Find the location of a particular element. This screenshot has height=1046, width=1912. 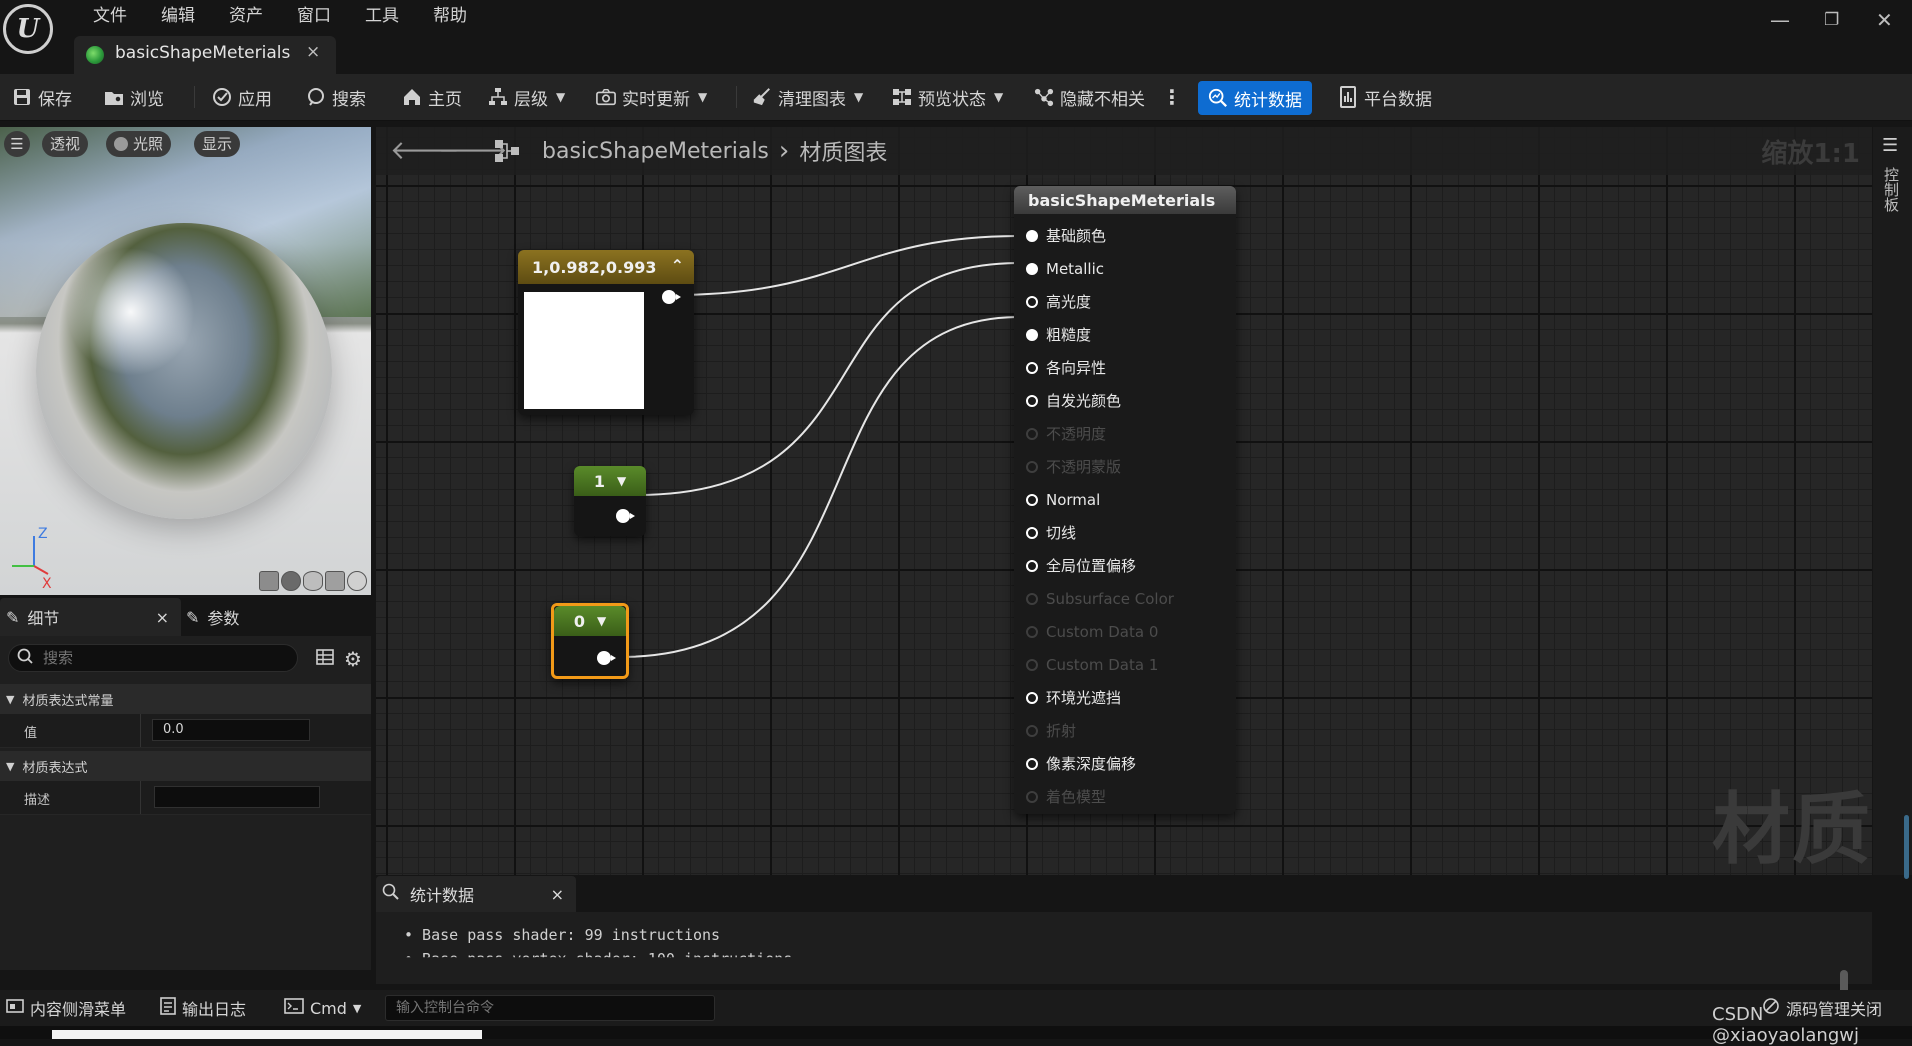

material-input-pin: 高光度 is located at coordinates (1058, 301).